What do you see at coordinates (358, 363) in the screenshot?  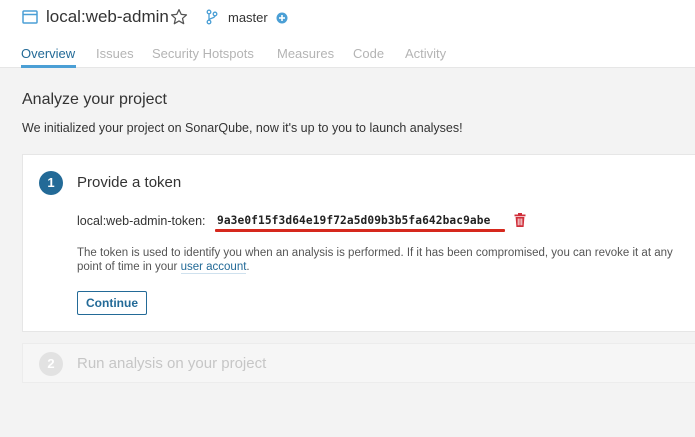 I see `step-run-analysis: 2 Run analysis on your project` at bounding box center [358, 363].